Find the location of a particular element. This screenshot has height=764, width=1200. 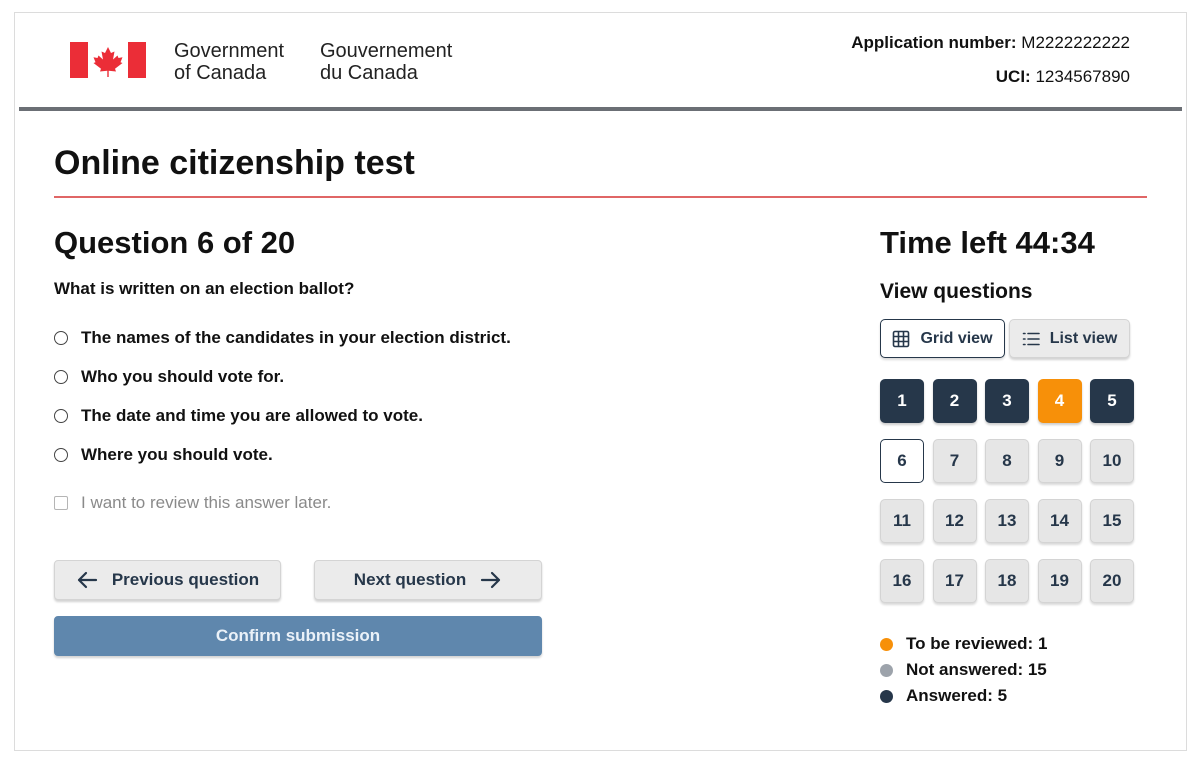

list-view-button: List view is located at coordinates (1069, 338).